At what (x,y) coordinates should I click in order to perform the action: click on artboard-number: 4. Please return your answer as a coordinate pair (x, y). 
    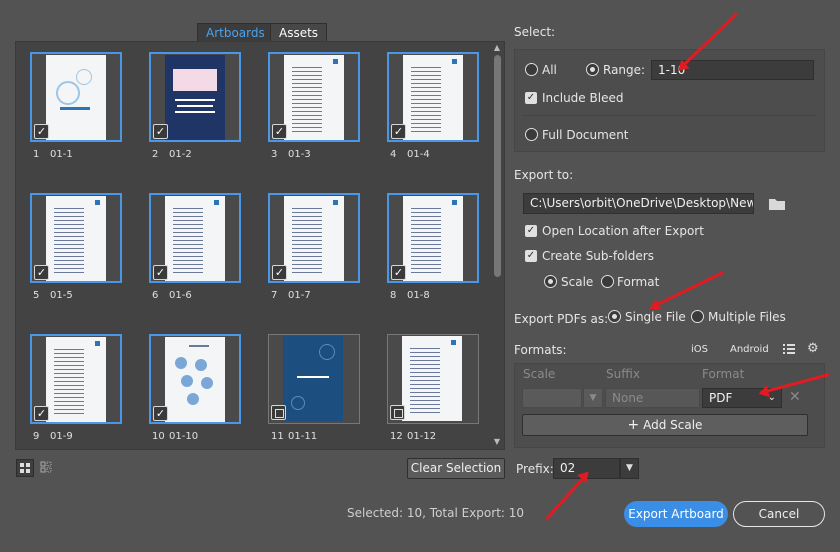
    Looking at the image, I should click on (393, 154).